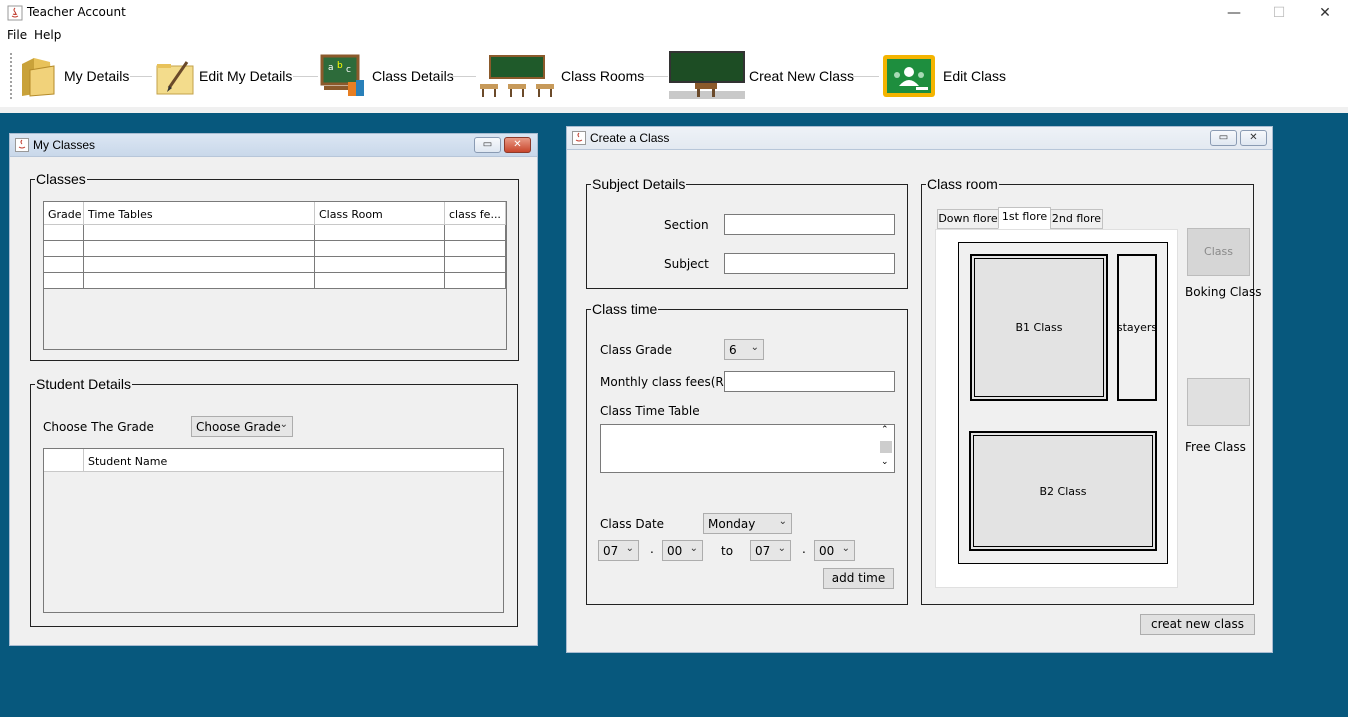 This screenshot has width=1348, height=717. What do you see at coordinates (1063, 491) in the screenshot?
I see `room-b2: B2 Class` at bounding box center [1063, 491].